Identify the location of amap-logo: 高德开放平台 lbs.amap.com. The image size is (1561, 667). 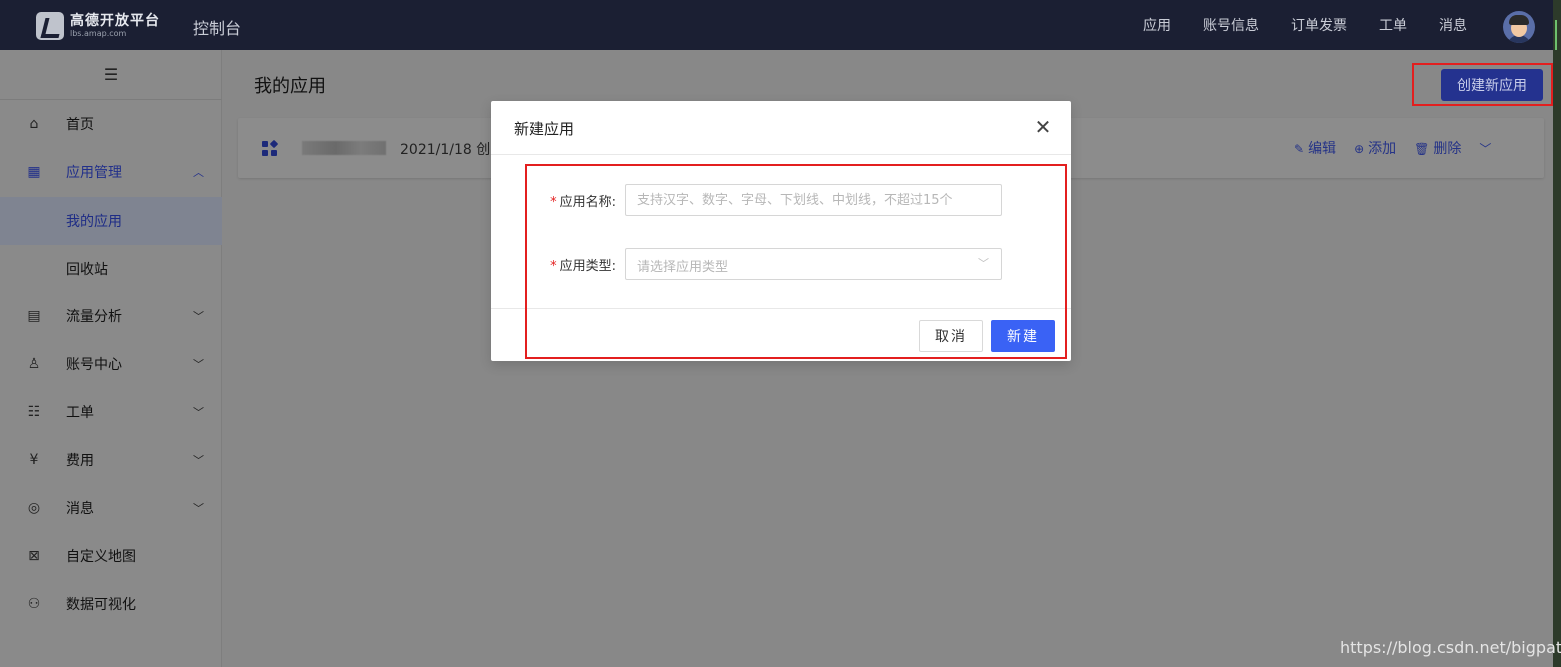
(101, 26).